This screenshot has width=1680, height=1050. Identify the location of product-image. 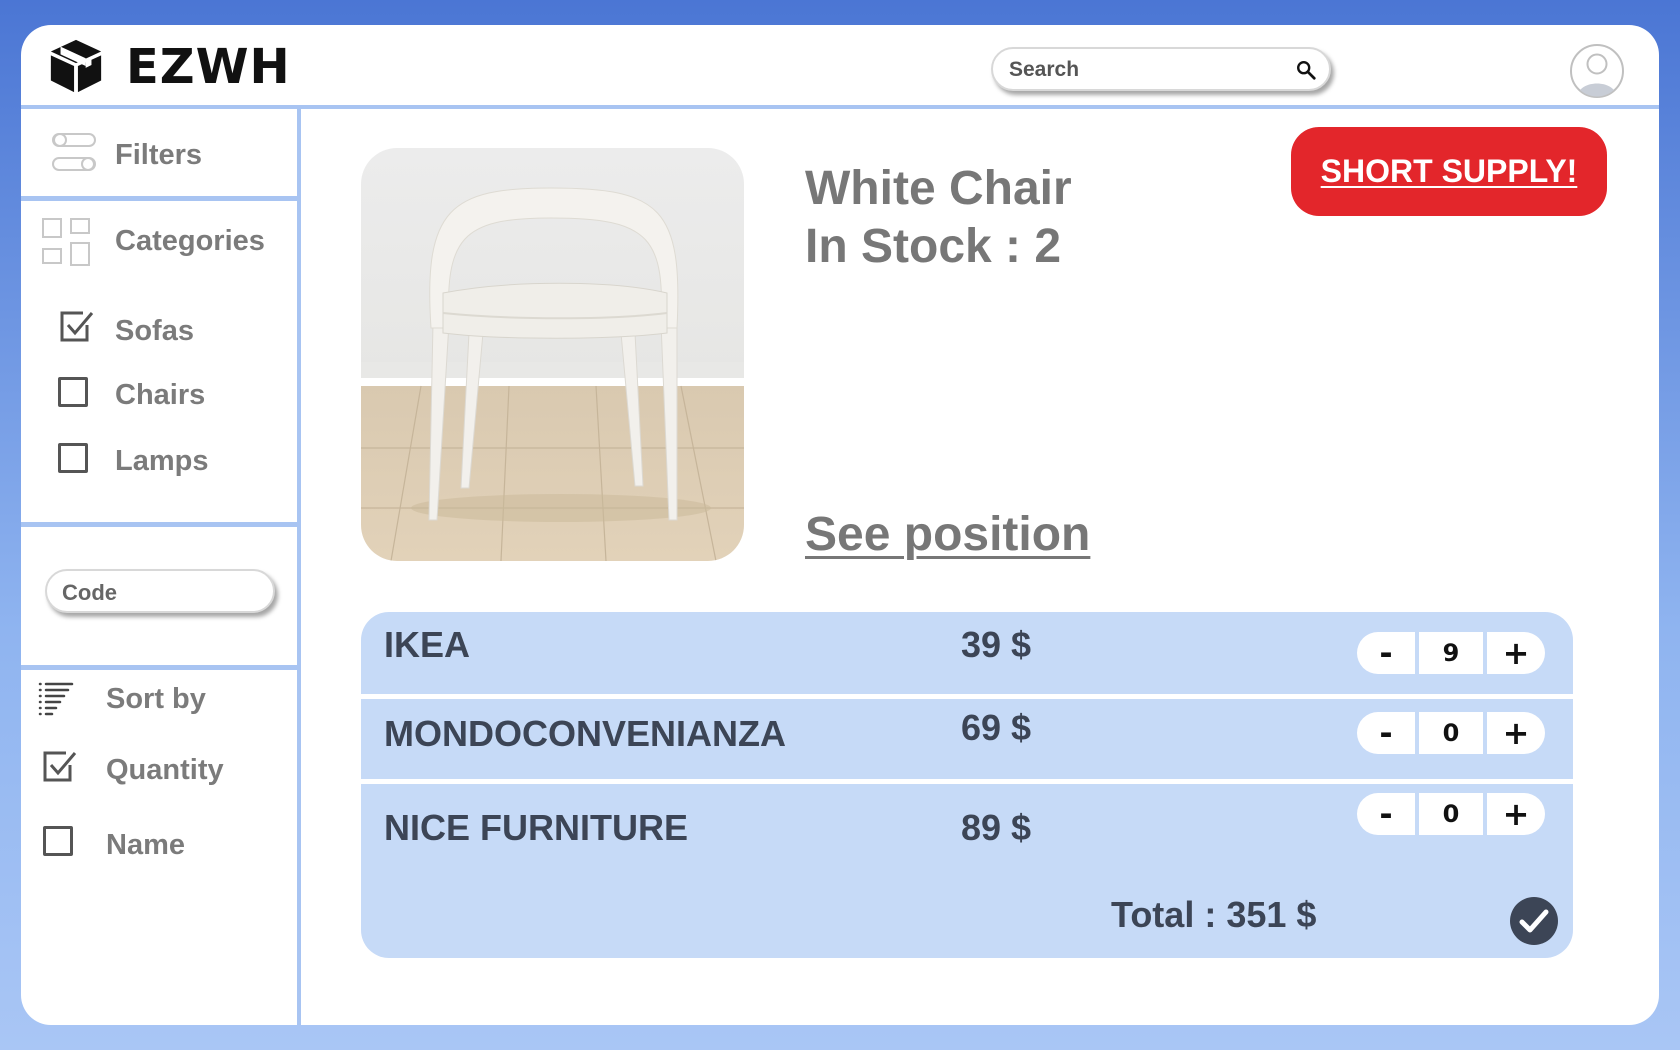
(552, 354).